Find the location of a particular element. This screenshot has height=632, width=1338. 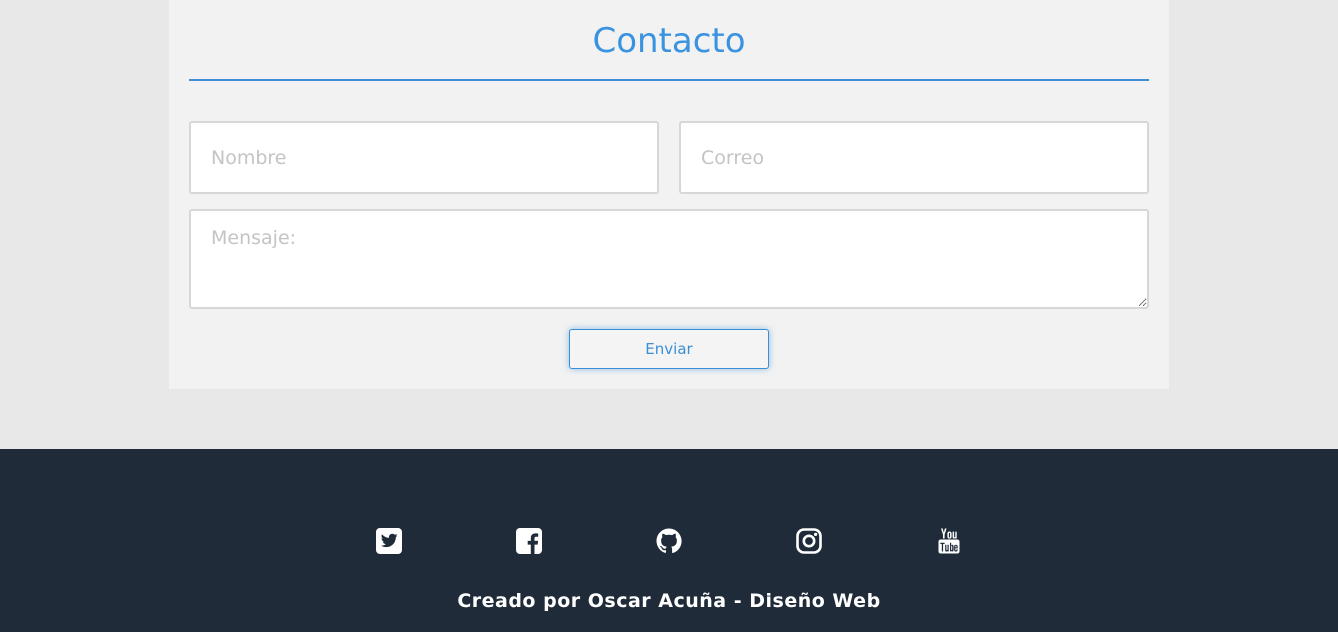

twitter-icon is located at coordinates (389, 541).